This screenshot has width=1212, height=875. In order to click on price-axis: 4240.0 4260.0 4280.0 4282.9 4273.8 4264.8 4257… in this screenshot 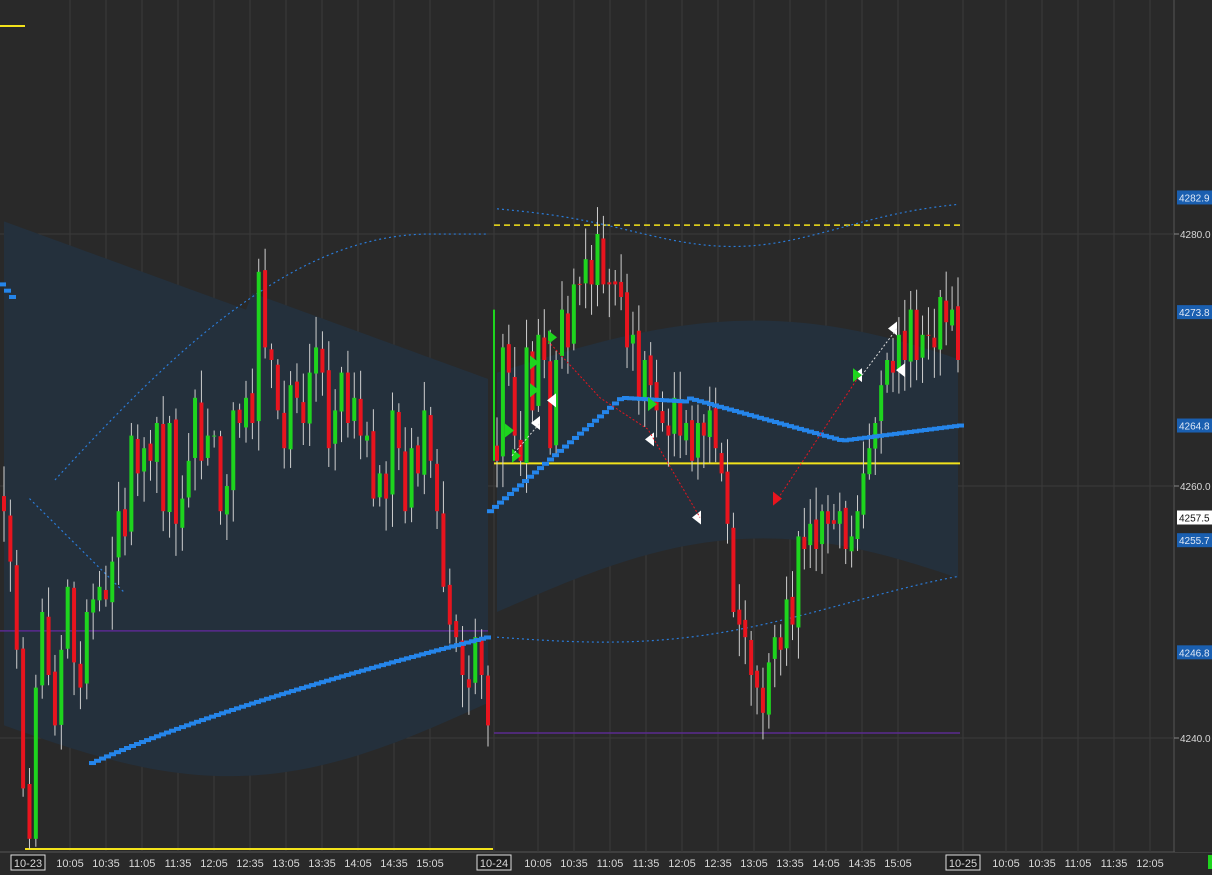, I will do `click(1193, 434)`.